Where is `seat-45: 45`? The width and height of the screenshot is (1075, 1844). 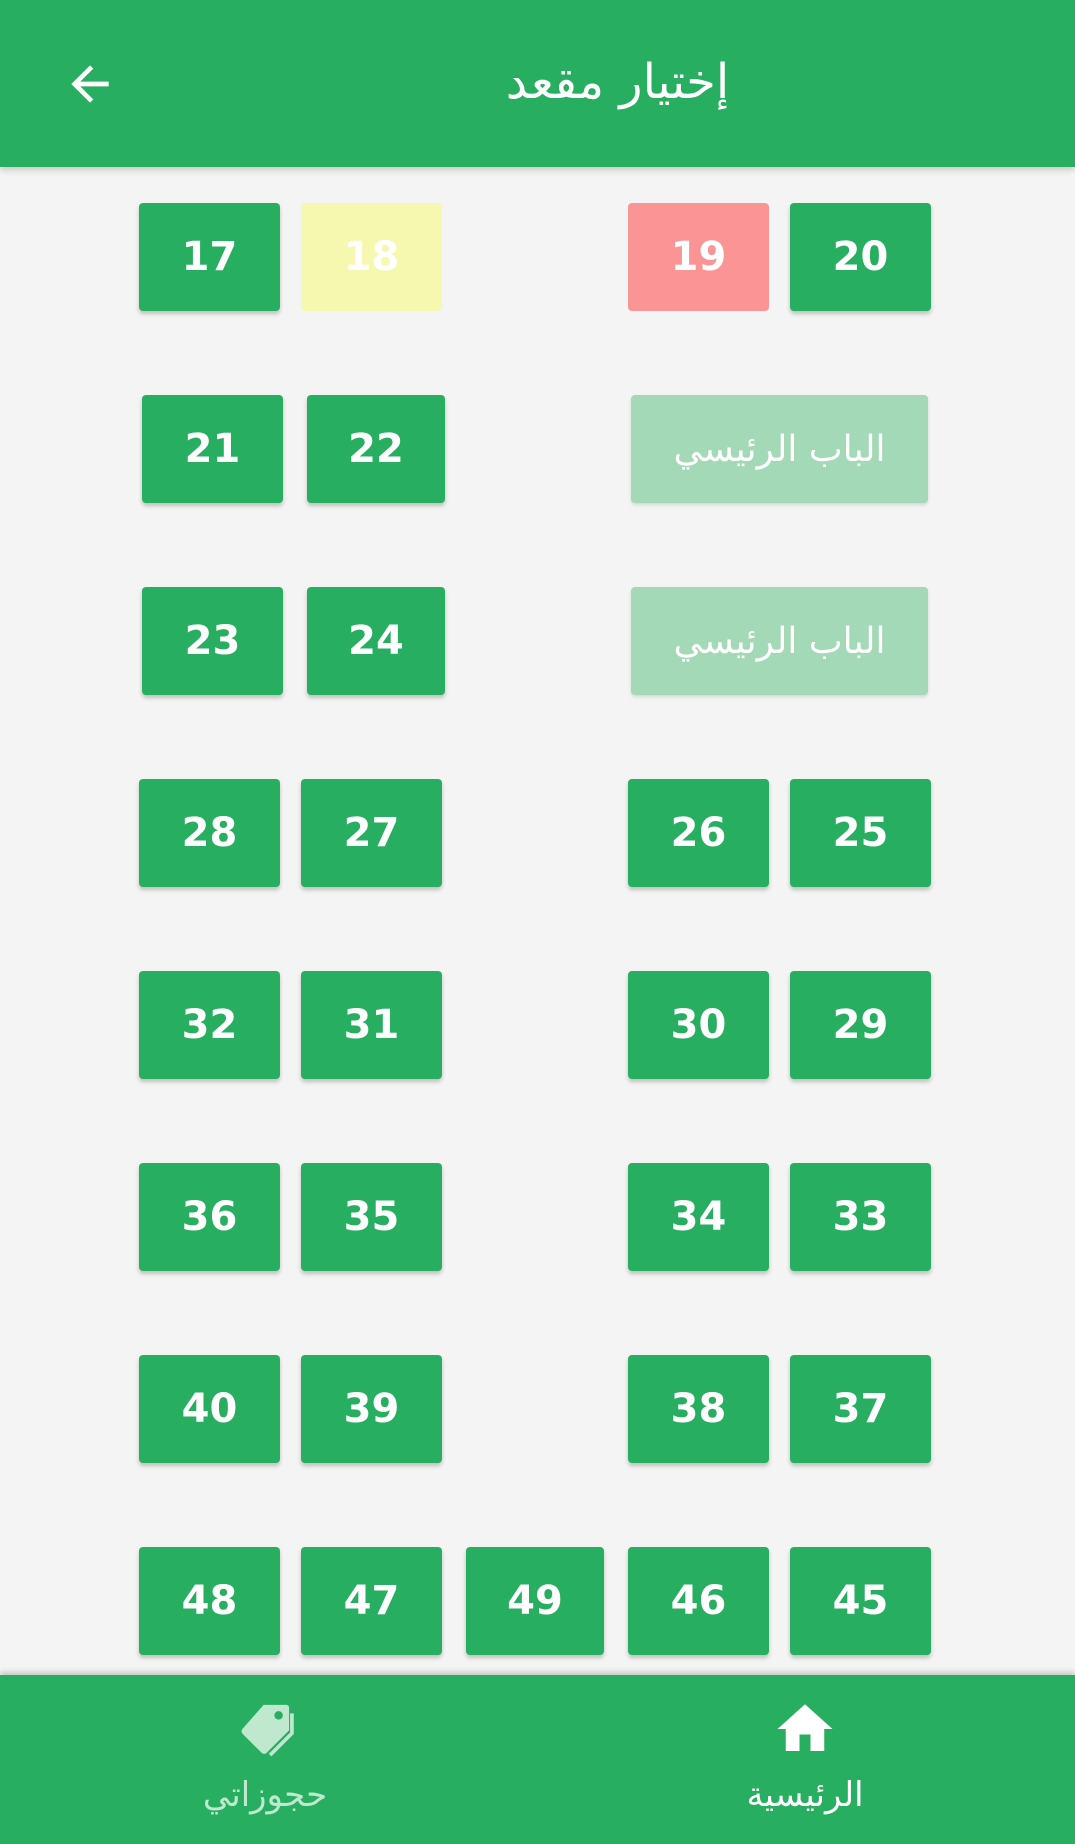
seat-45: 45 is located at coordinates (860, 1601).